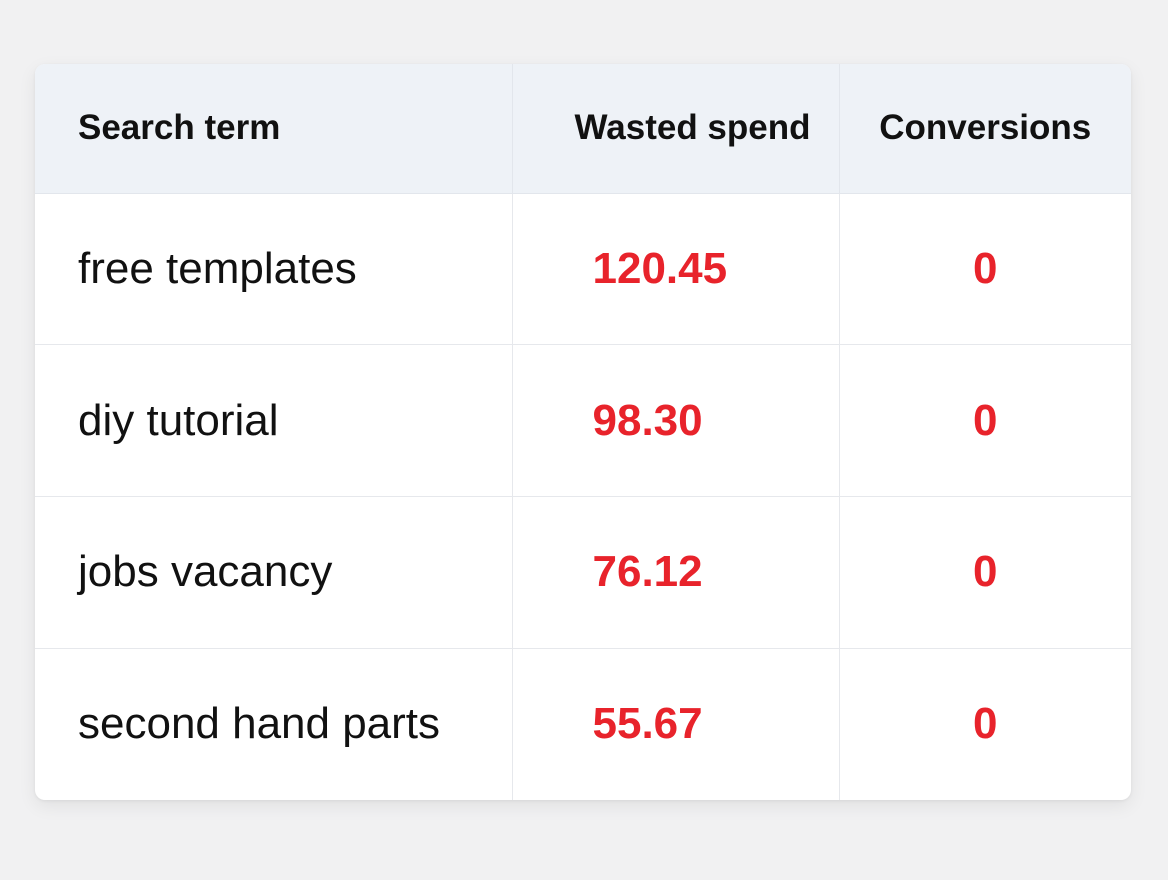 This screenshot has height=880, width=1168. What do you see at coordinates (676, 420) in the screenshot?
I see `wasted-spend-cell: 98.30` at bounding box center [676, 420].